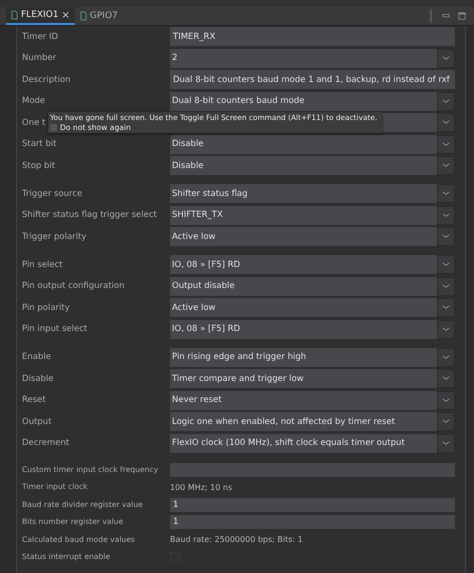 This screenshot has width=474, height=573. I want to click on dropdown: Timer compare and trigger low, so click(303, 378).